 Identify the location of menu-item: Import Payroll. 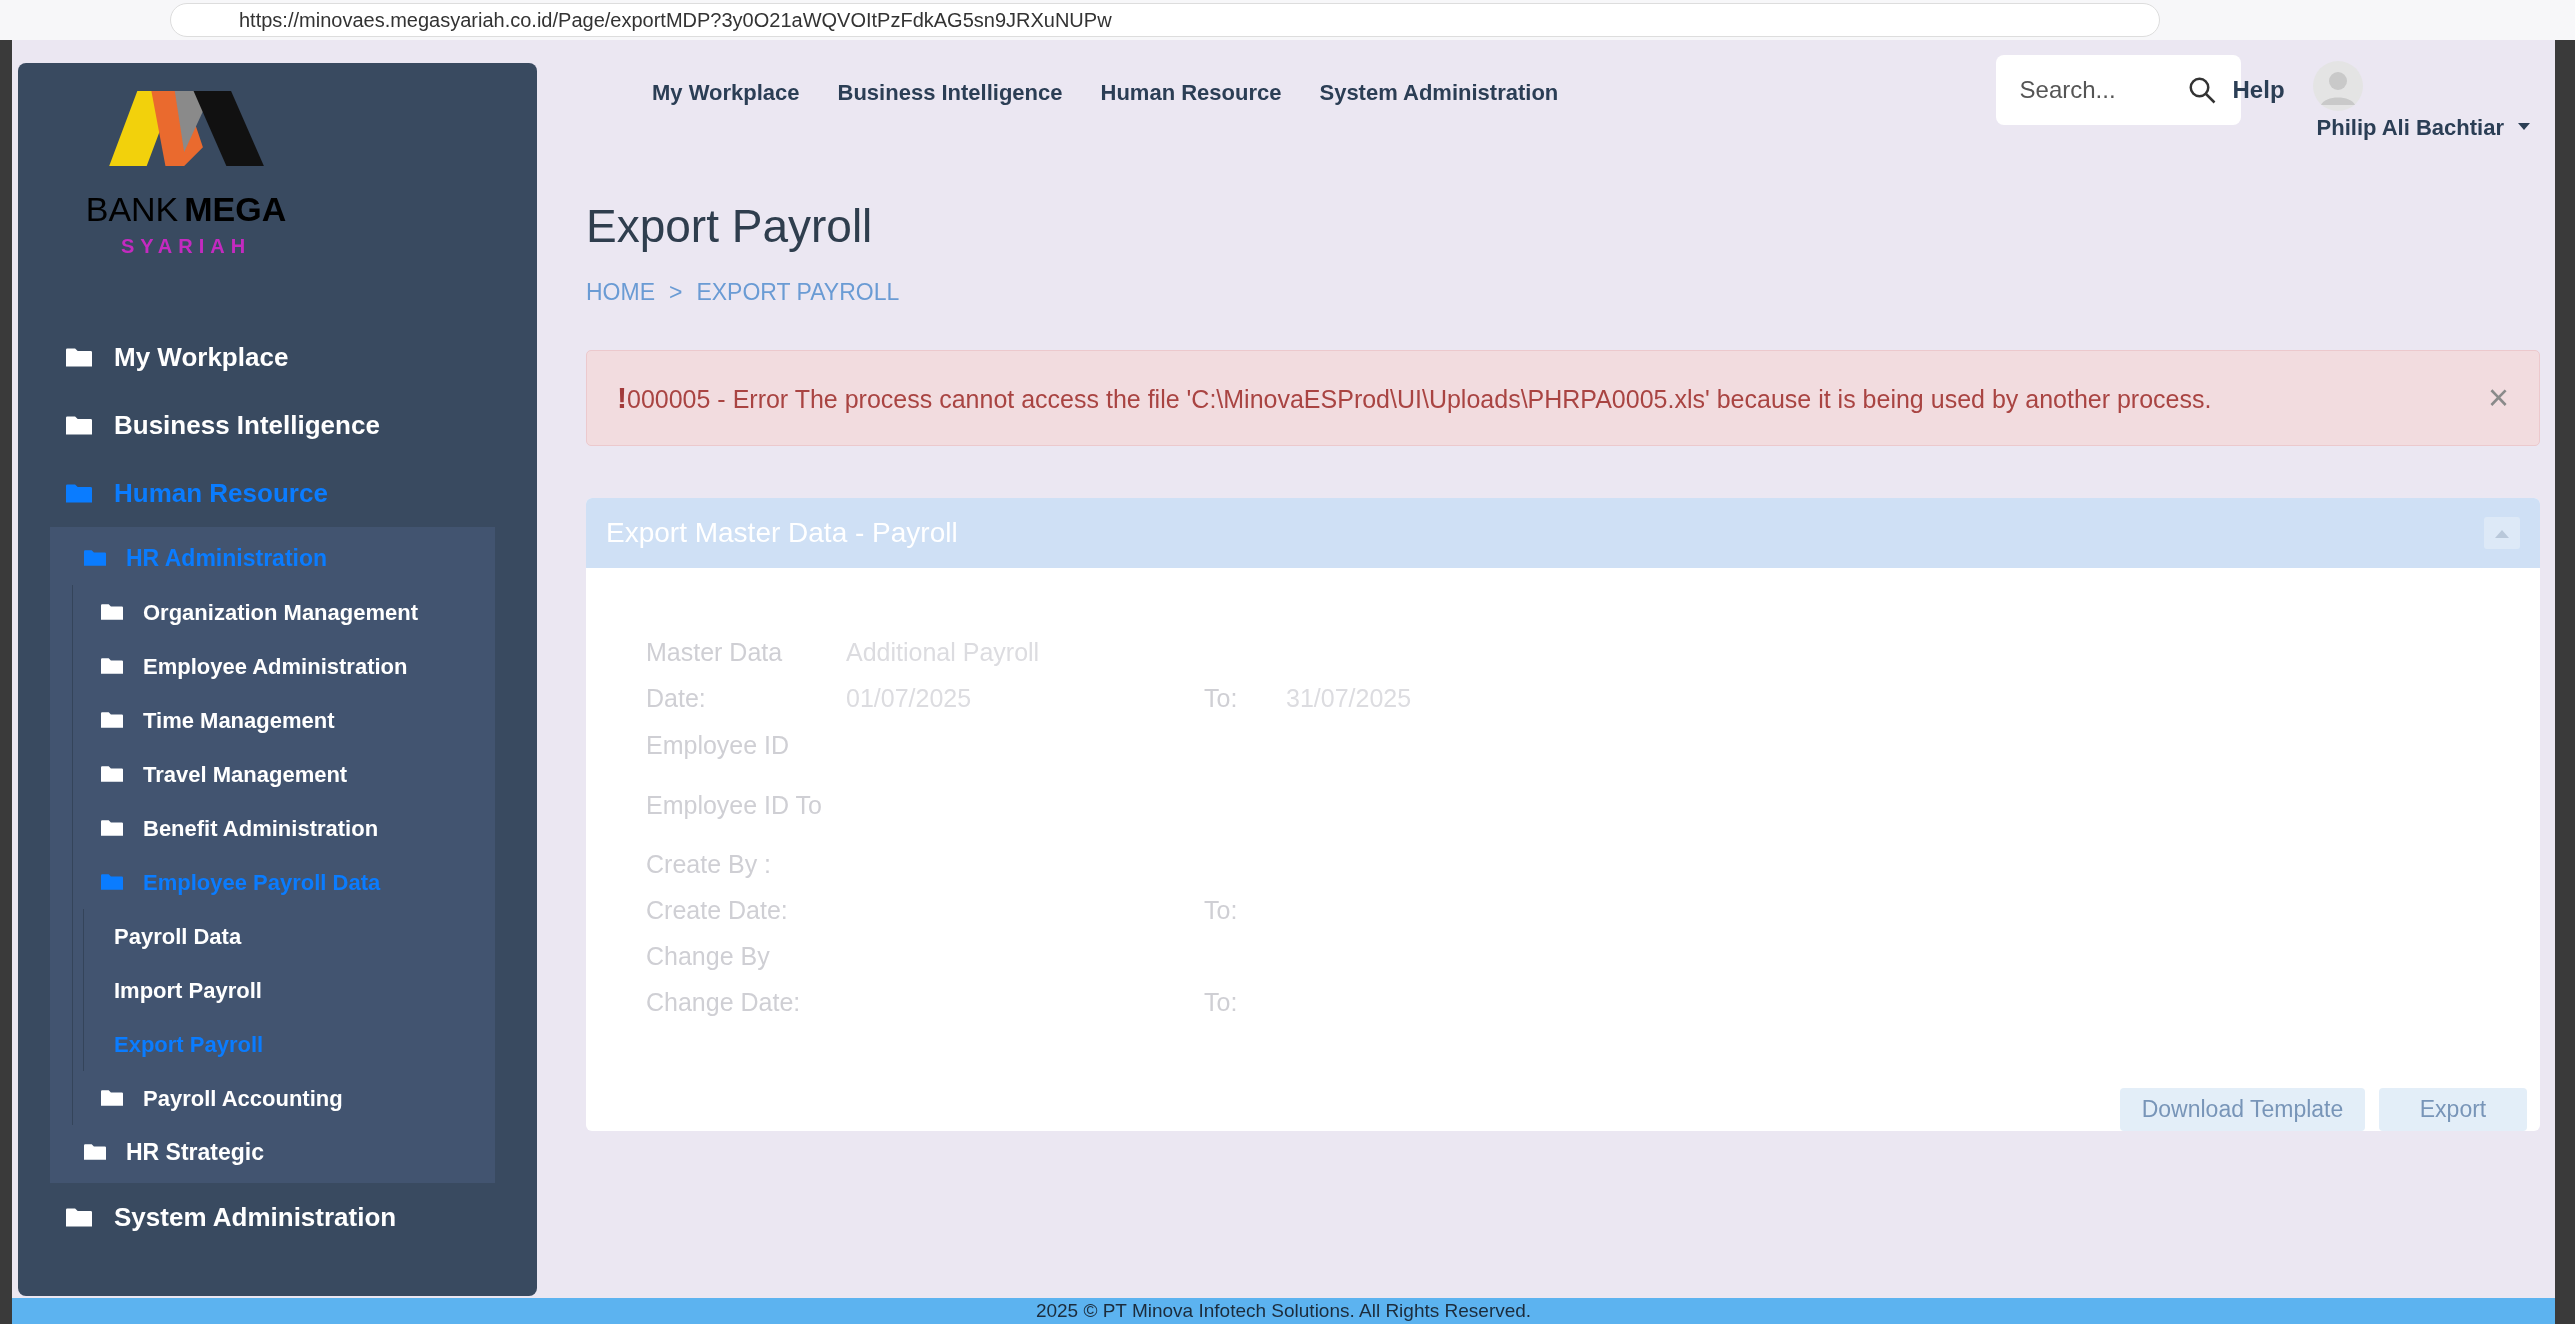
(281, 990).